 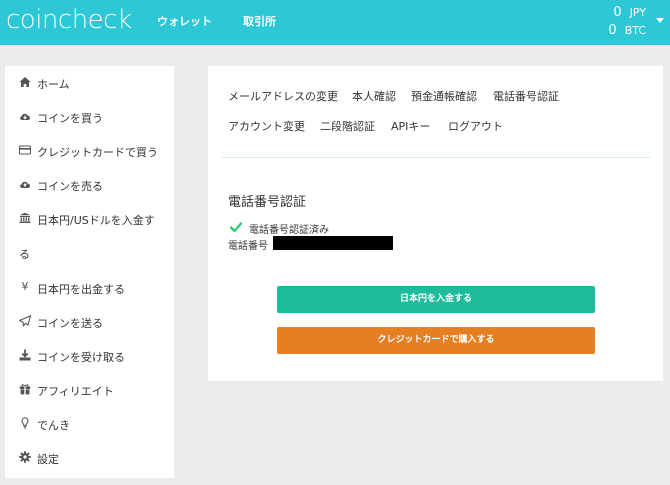 What do you see at coordinates (25, 116) in the screenshot?
I see `cloud-download-icon` at bounding box center [25, 116].